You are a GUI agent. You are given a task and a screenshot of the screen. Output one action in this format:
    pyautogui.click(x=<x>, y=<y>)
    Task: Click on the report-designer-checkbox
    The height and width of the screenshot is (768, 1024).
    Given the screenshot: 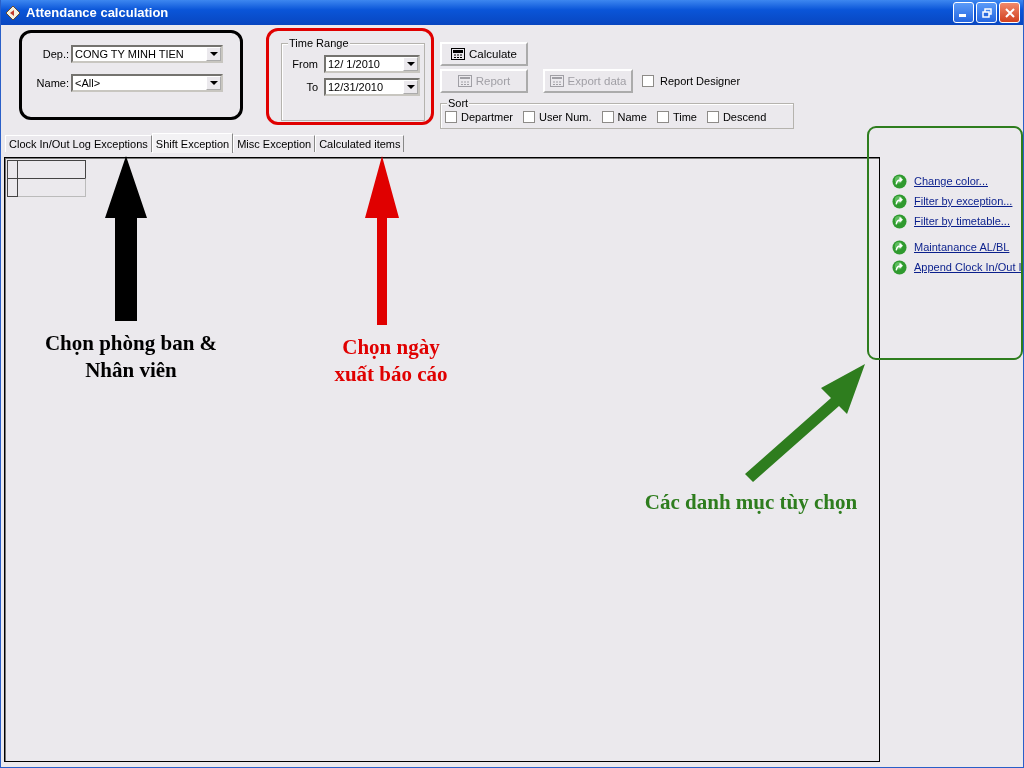 What is the action you would take?
    pyautogui.click(x=648, y=81)
    